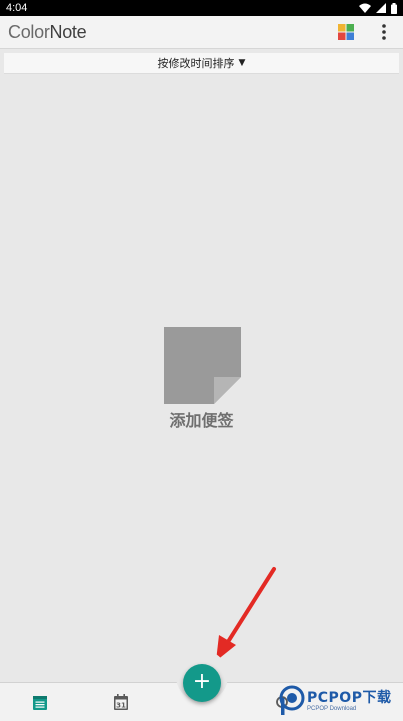  I want to click on calendar-day-label: 31, so click(121, 706).